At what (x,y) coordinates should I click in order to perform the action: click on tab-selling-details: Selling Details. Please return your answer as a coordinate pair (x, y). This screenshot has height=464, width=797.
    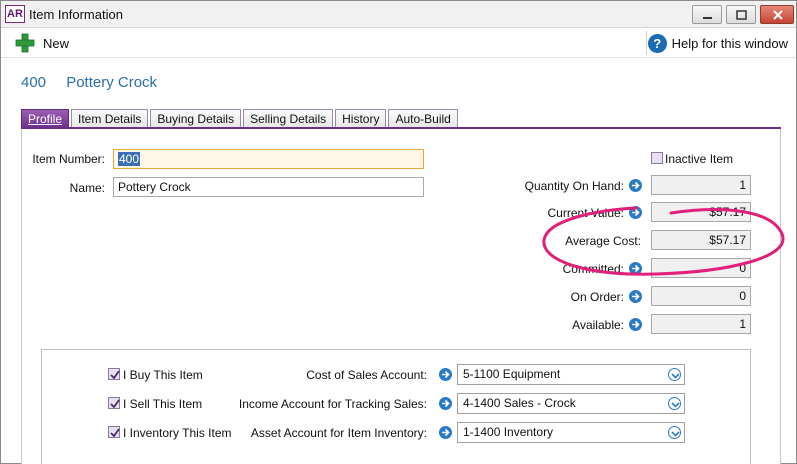
    Looking at the image, I should click on (288, 118).